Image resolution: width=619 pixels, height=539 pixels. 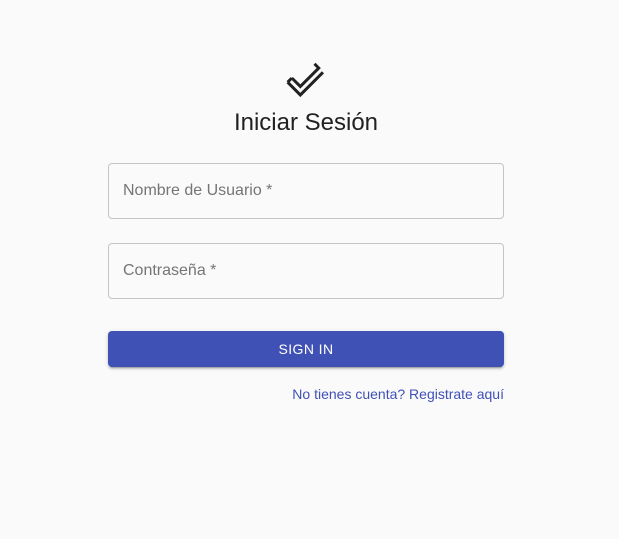 I want to click on password-field: Contraseña *, so click(x=306, y=271).